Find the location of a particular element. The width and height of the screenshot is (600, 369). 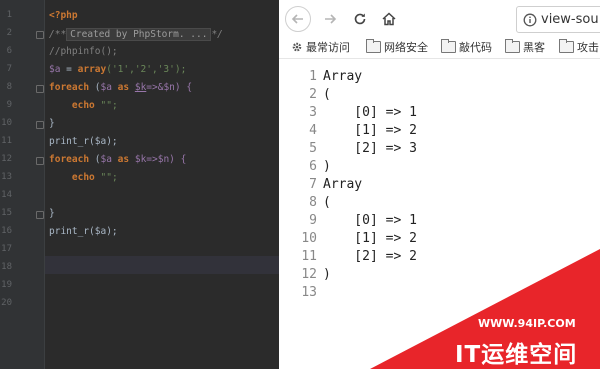

source-line-number: 3 is located at coordinates (313, 112).